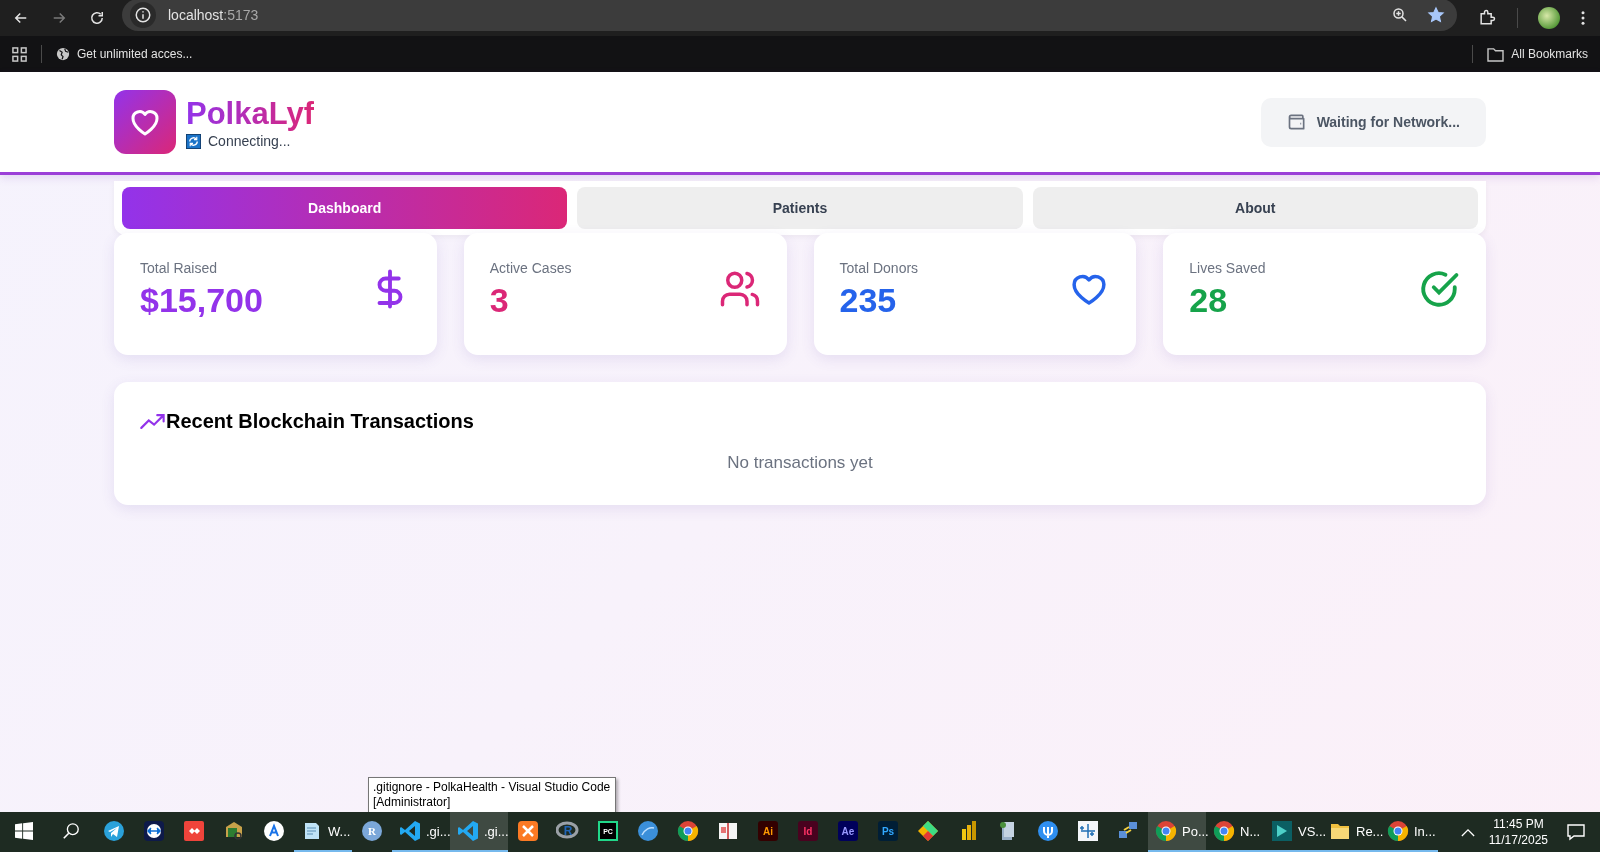 The width and height of the screenshot is (1600, 852). I want to click on zoom-icon, so click(1400, 15).